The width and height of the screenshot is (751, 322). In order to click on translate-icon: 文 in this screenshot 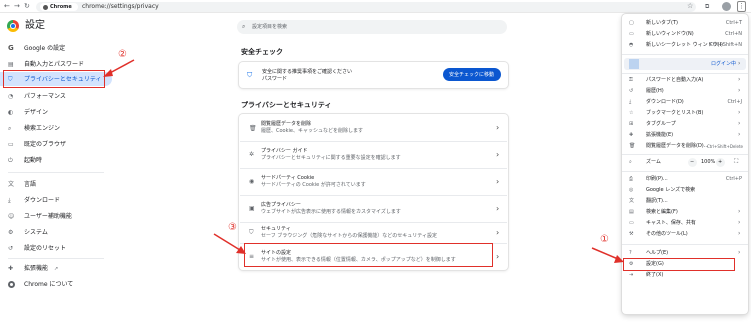, I will do `click(632, 201)`.